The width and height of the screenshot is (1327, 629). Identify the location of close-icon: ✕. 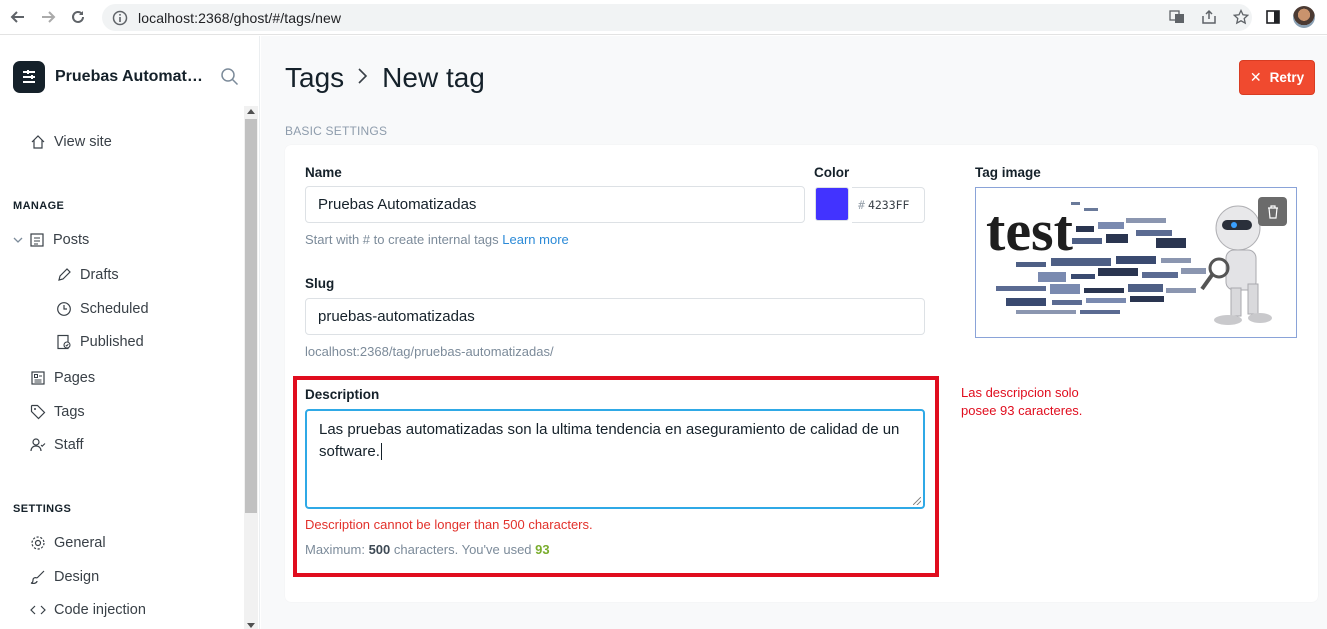
(1255, 77).